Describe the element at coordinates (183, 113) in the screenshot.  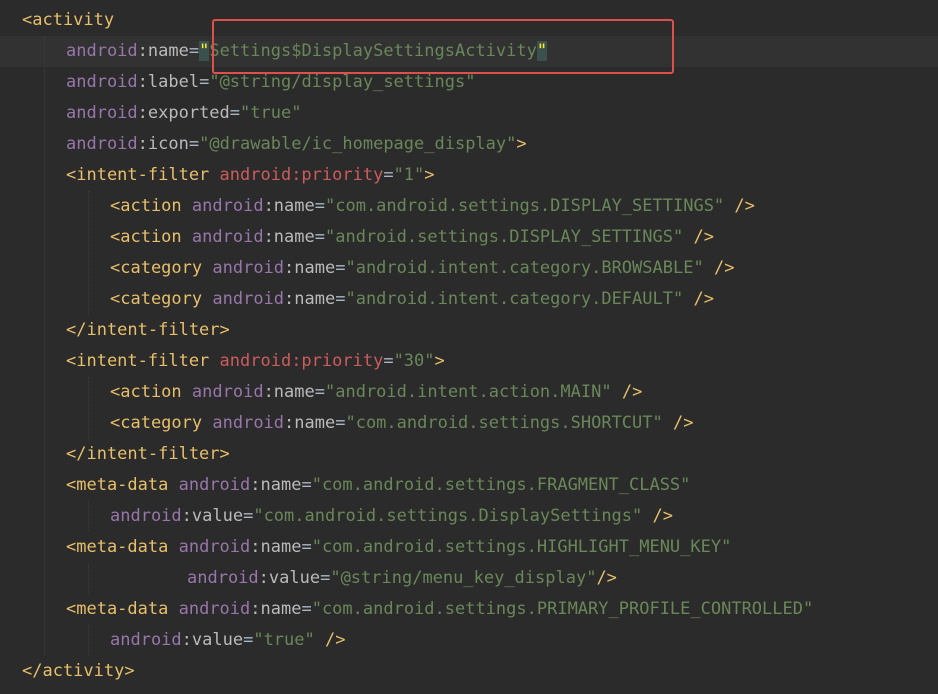
I see `code-token-attr: :exported` at that location.